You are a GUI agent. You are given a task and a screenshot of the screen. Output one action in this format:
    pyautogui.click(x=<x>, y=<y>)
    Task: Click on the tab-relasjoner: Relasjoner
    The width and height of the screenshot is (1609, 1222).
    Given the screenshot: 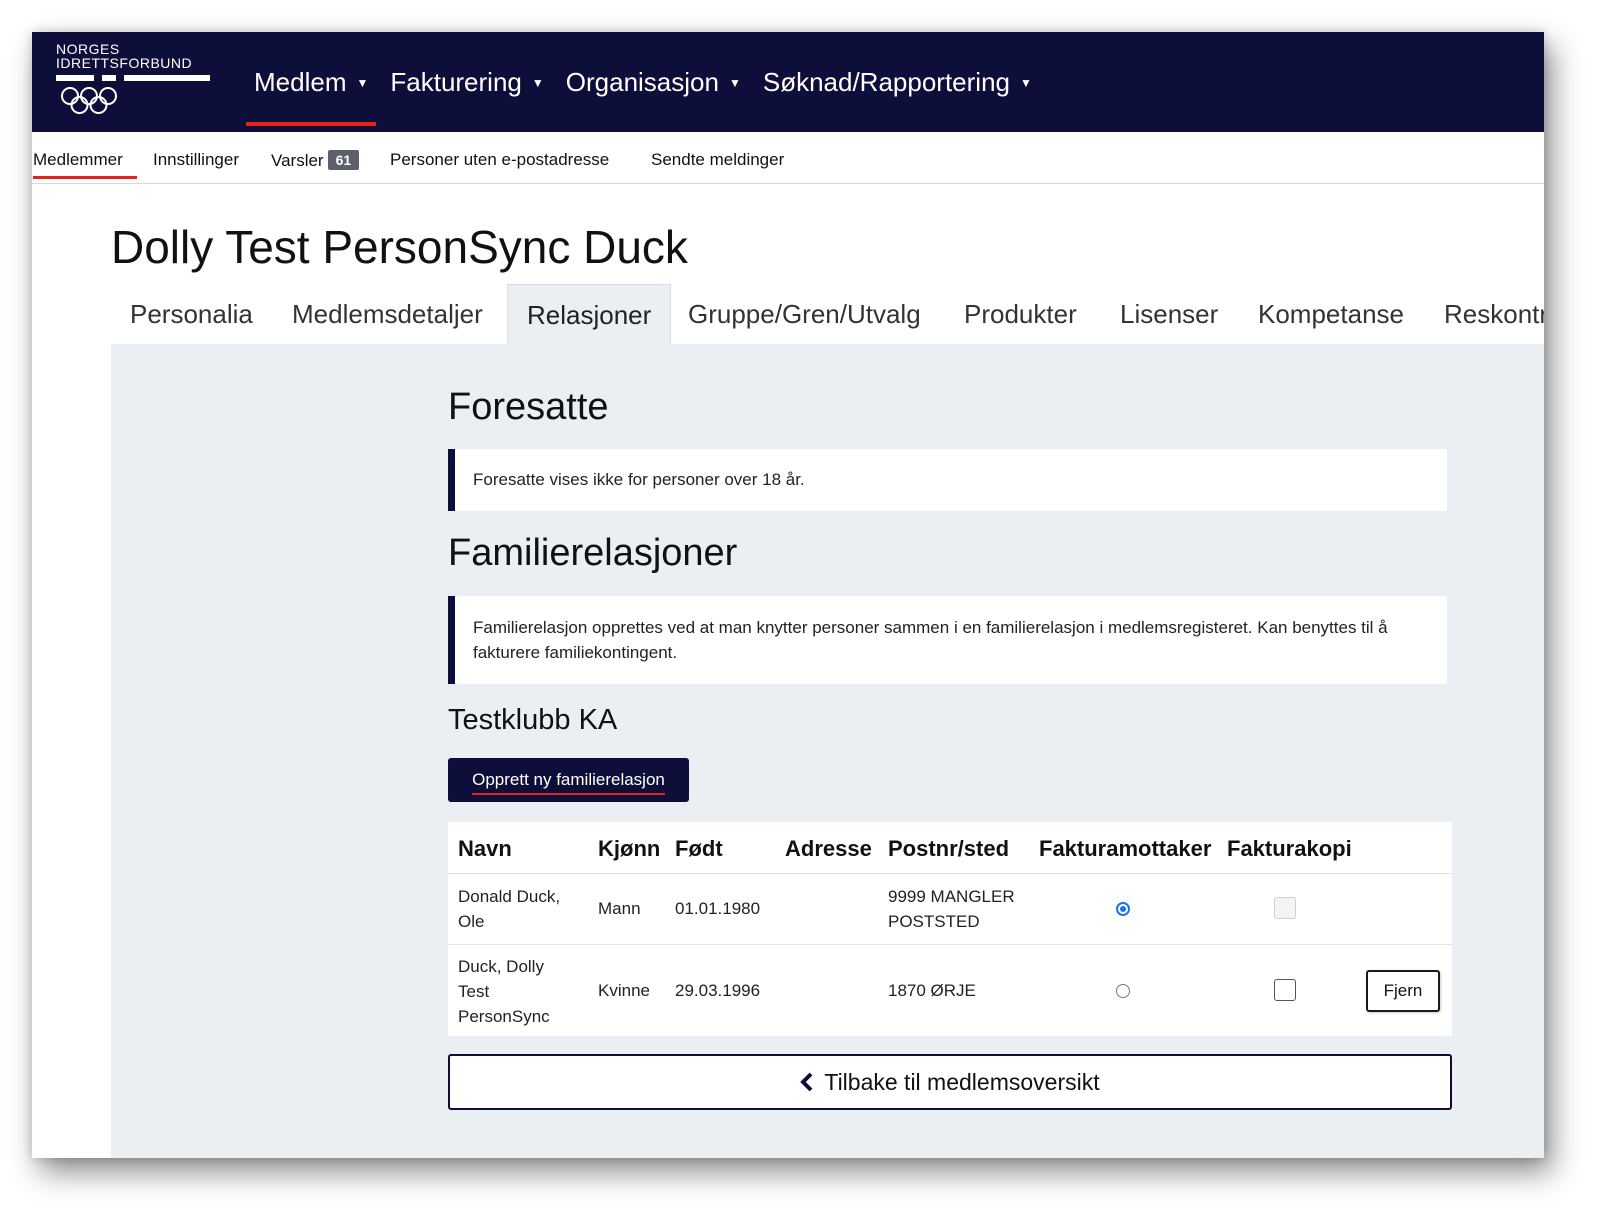 What is the action you would take?
    pyautogui.click(x=589, y=314)
    